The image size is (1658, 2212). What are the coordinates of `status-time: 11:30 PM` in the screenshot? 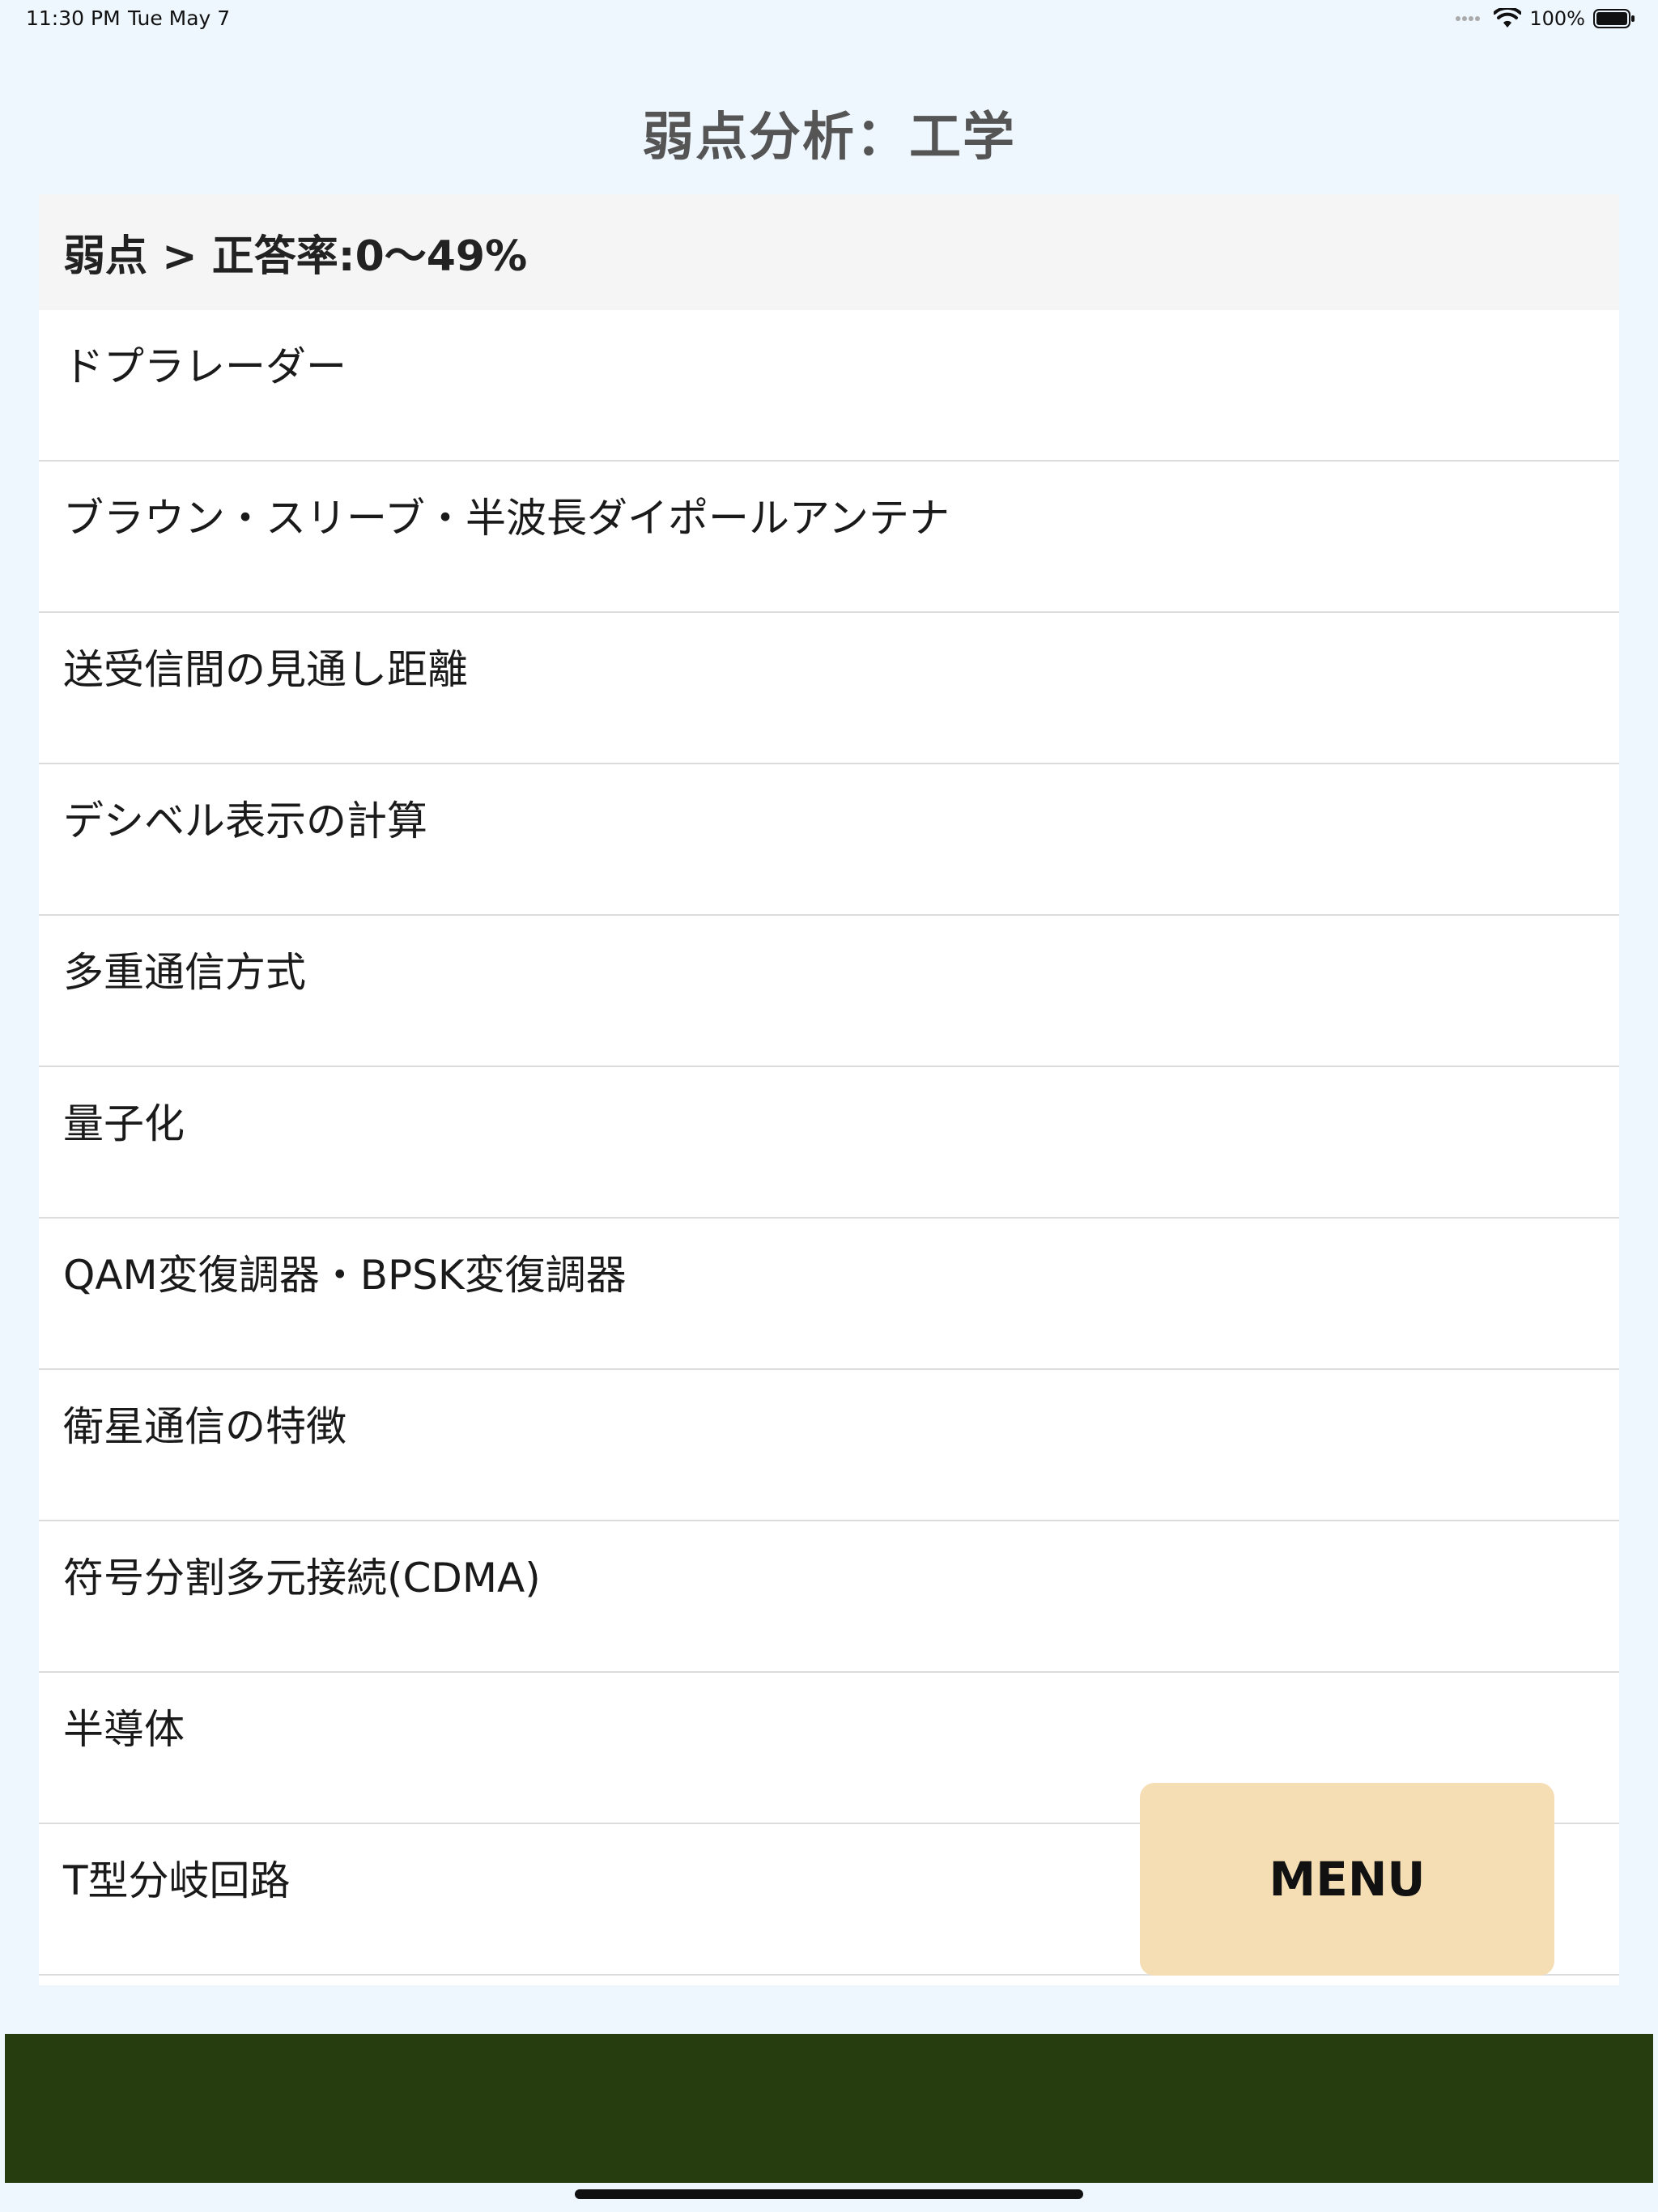 It's located at (73, 18).